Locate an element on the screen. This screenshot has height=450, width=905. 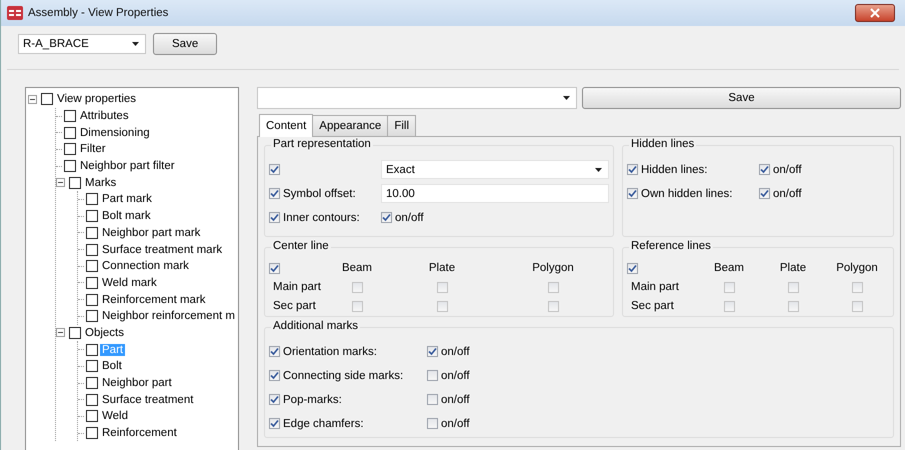
tree-item: Neighbor part is located at coordinates (137, 383).